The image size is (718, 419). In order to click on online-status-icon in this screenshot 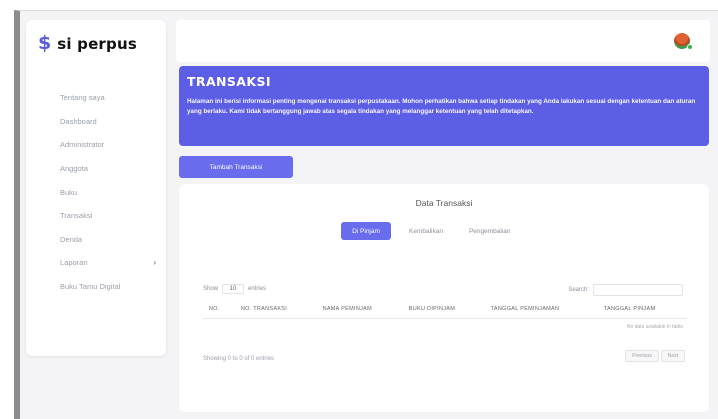, I will do `click(690, 47)`.